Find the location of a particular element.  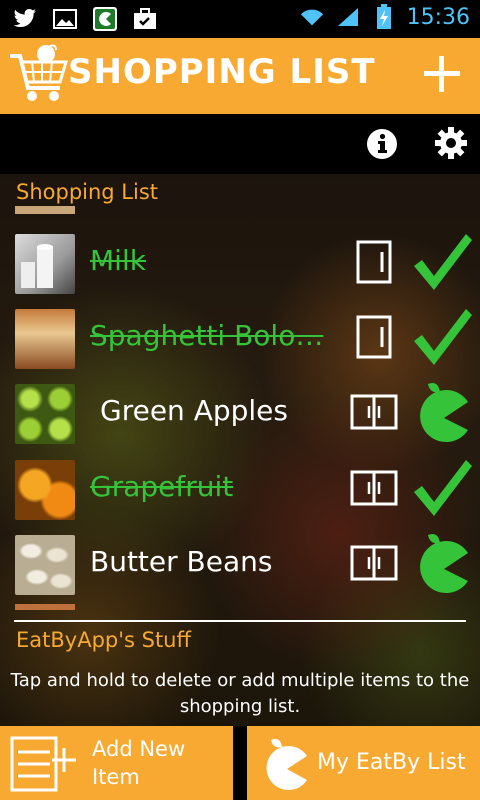

list-item: Green Apples is located at coordinates (240, 415).